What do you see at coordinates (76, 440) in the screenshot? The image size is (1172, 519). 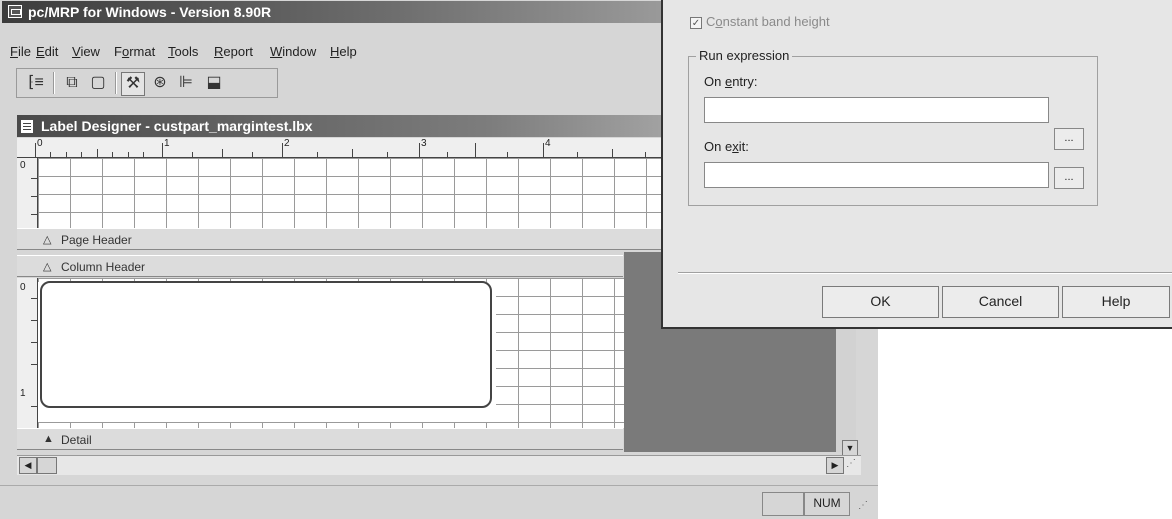 I see `band-label: Detail` at bounding box center [76, 440].